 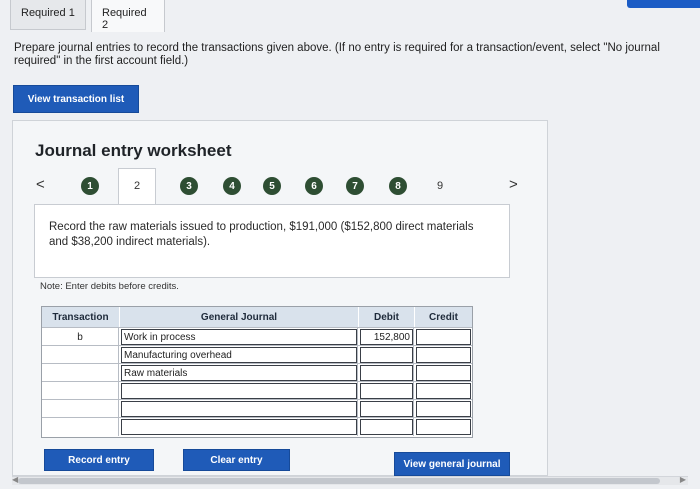 I want to click on step-6: 6, so click(x=314, y=186).